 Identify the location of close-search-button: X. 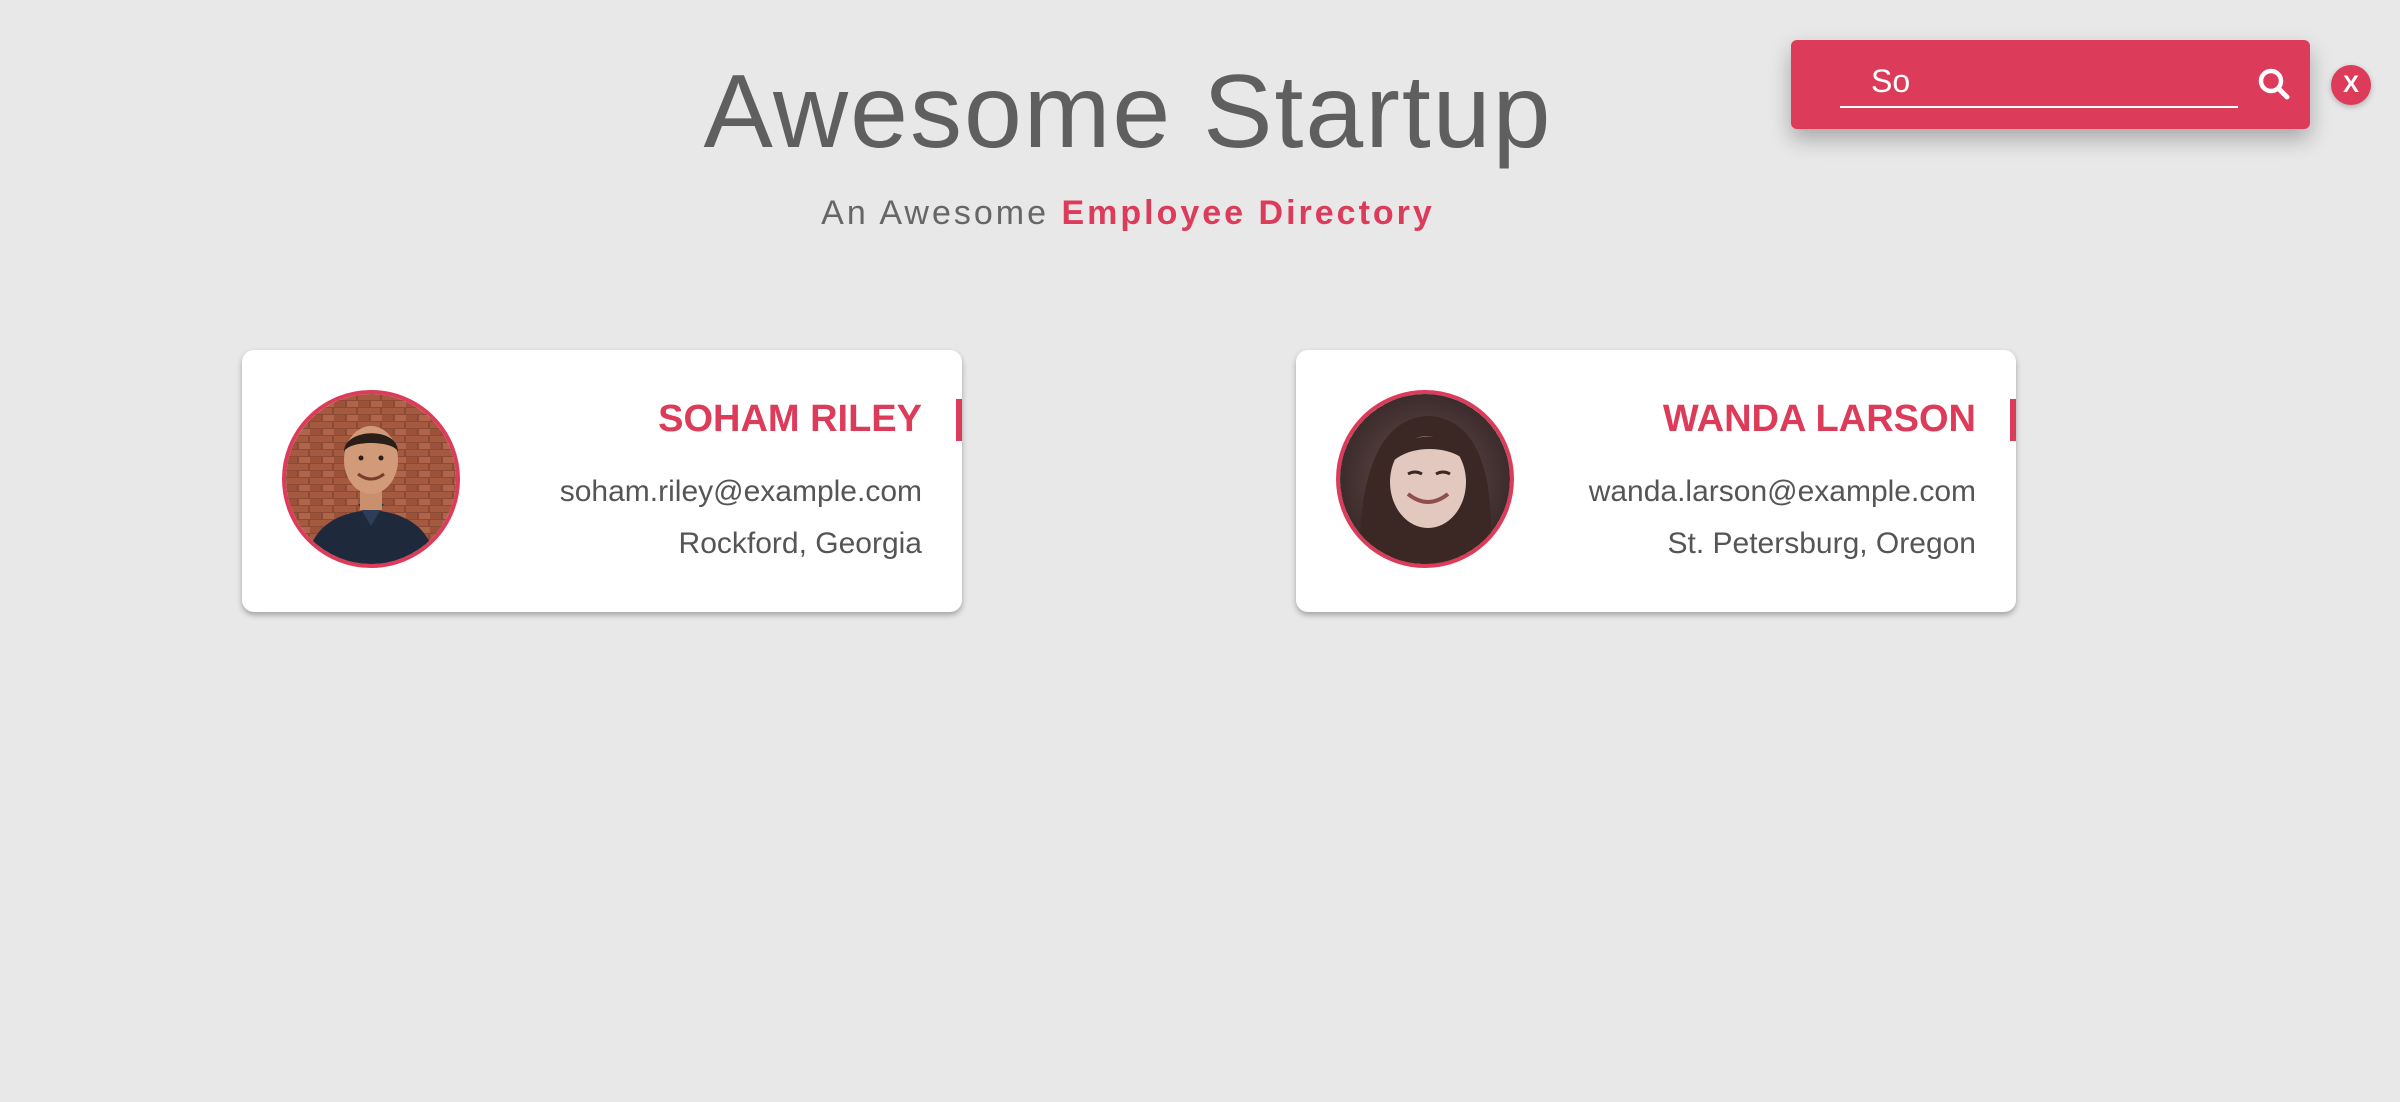
(2351, 85).